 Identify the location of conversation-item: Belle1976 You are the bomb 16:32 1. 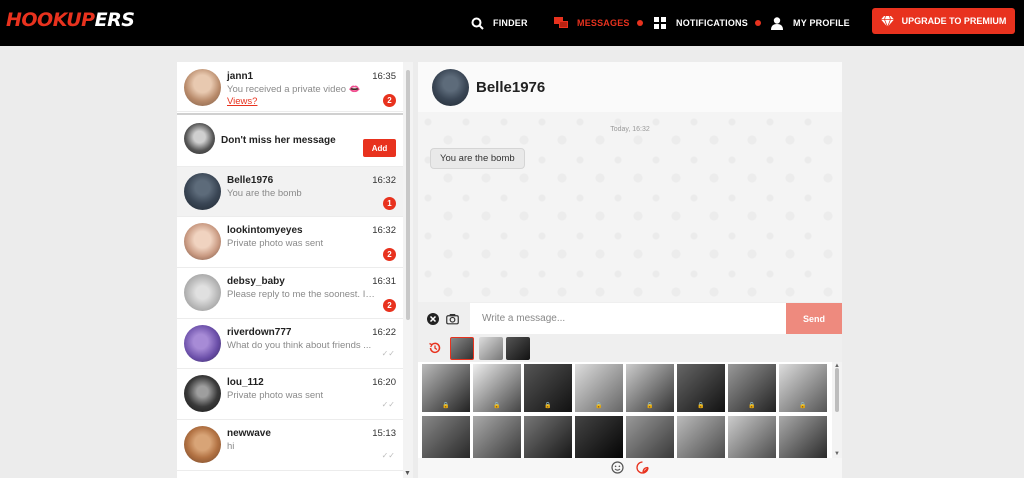
(290, 192).